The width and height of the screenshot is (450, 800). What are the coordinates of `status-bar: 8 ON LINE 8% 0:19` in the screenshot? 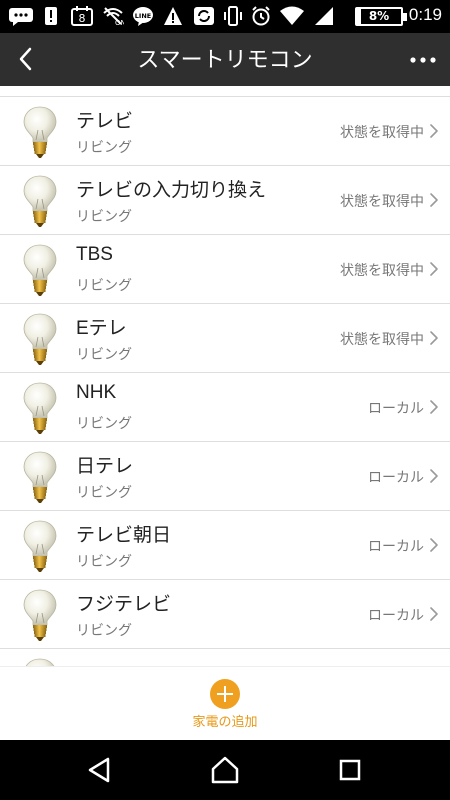 It's located at (225, 16).